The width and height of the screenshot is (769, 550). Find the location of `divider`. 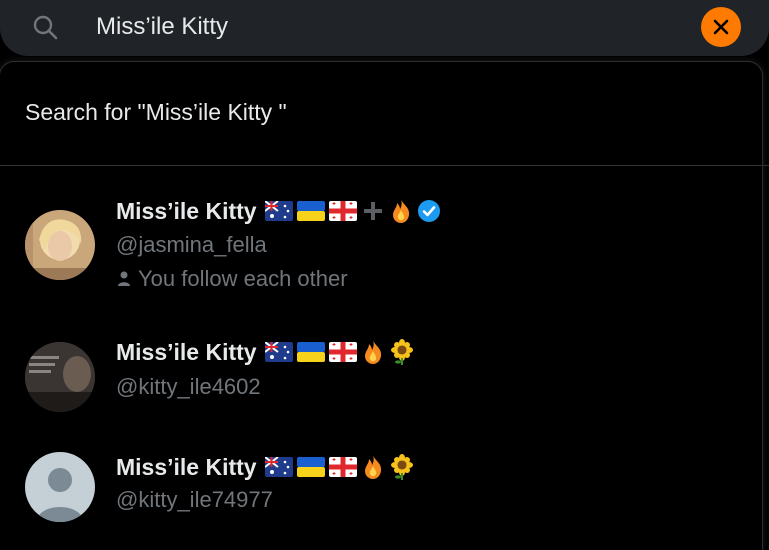

divider is located at coordinates (384, 165).